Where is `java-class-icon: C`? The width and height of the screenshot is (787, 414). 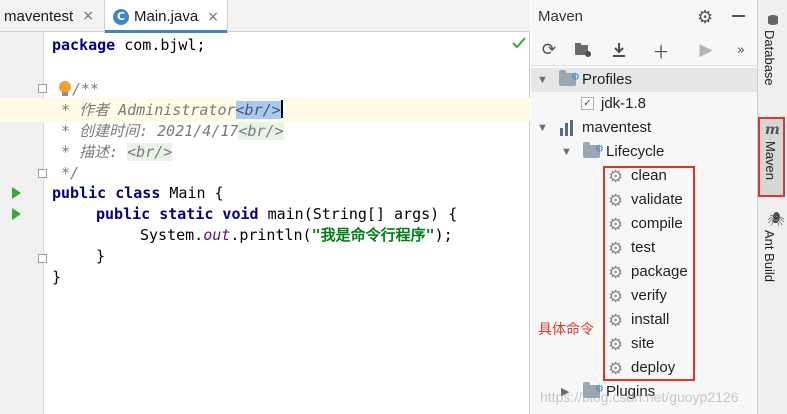 java-class-icon: C is located at coordinates (121, 16).